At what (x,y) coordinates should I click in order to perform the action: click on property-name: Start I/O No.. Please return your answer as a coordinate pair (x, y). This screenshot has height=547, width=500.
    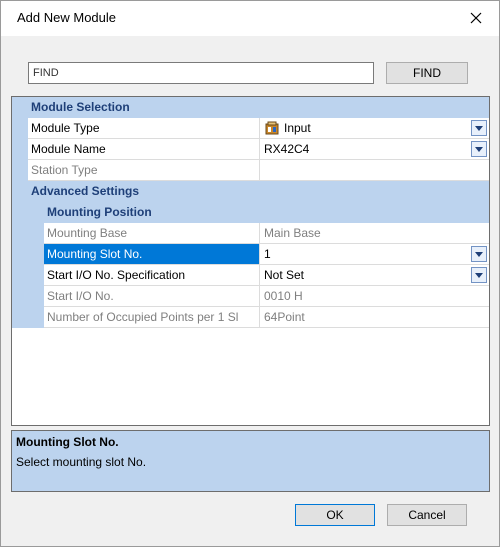
    Looking at the image, I should click on (152, 296).